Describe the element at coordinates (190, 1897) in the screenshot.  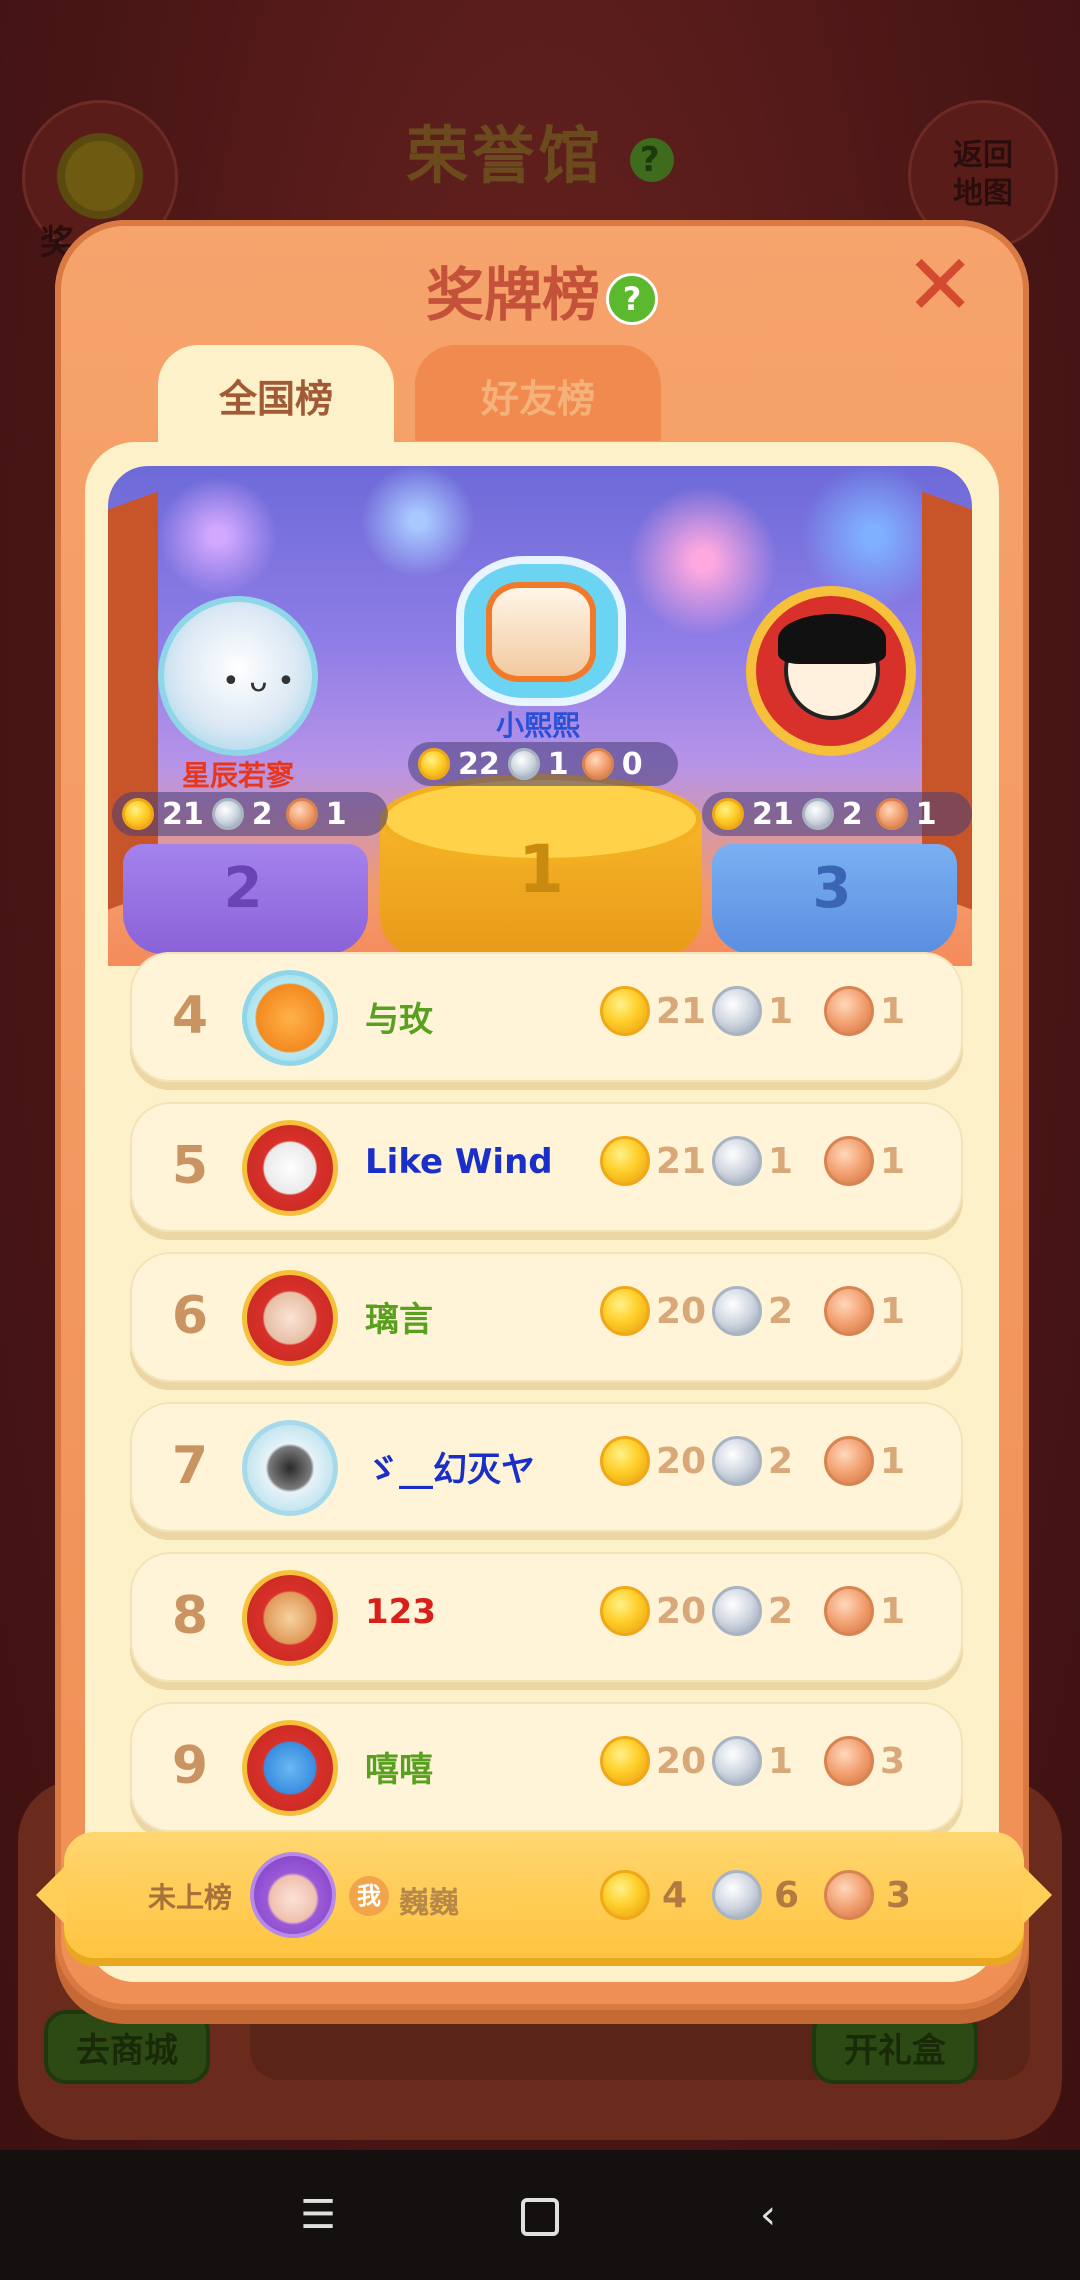
I see `my-rank-status: 未上榜` at that location.